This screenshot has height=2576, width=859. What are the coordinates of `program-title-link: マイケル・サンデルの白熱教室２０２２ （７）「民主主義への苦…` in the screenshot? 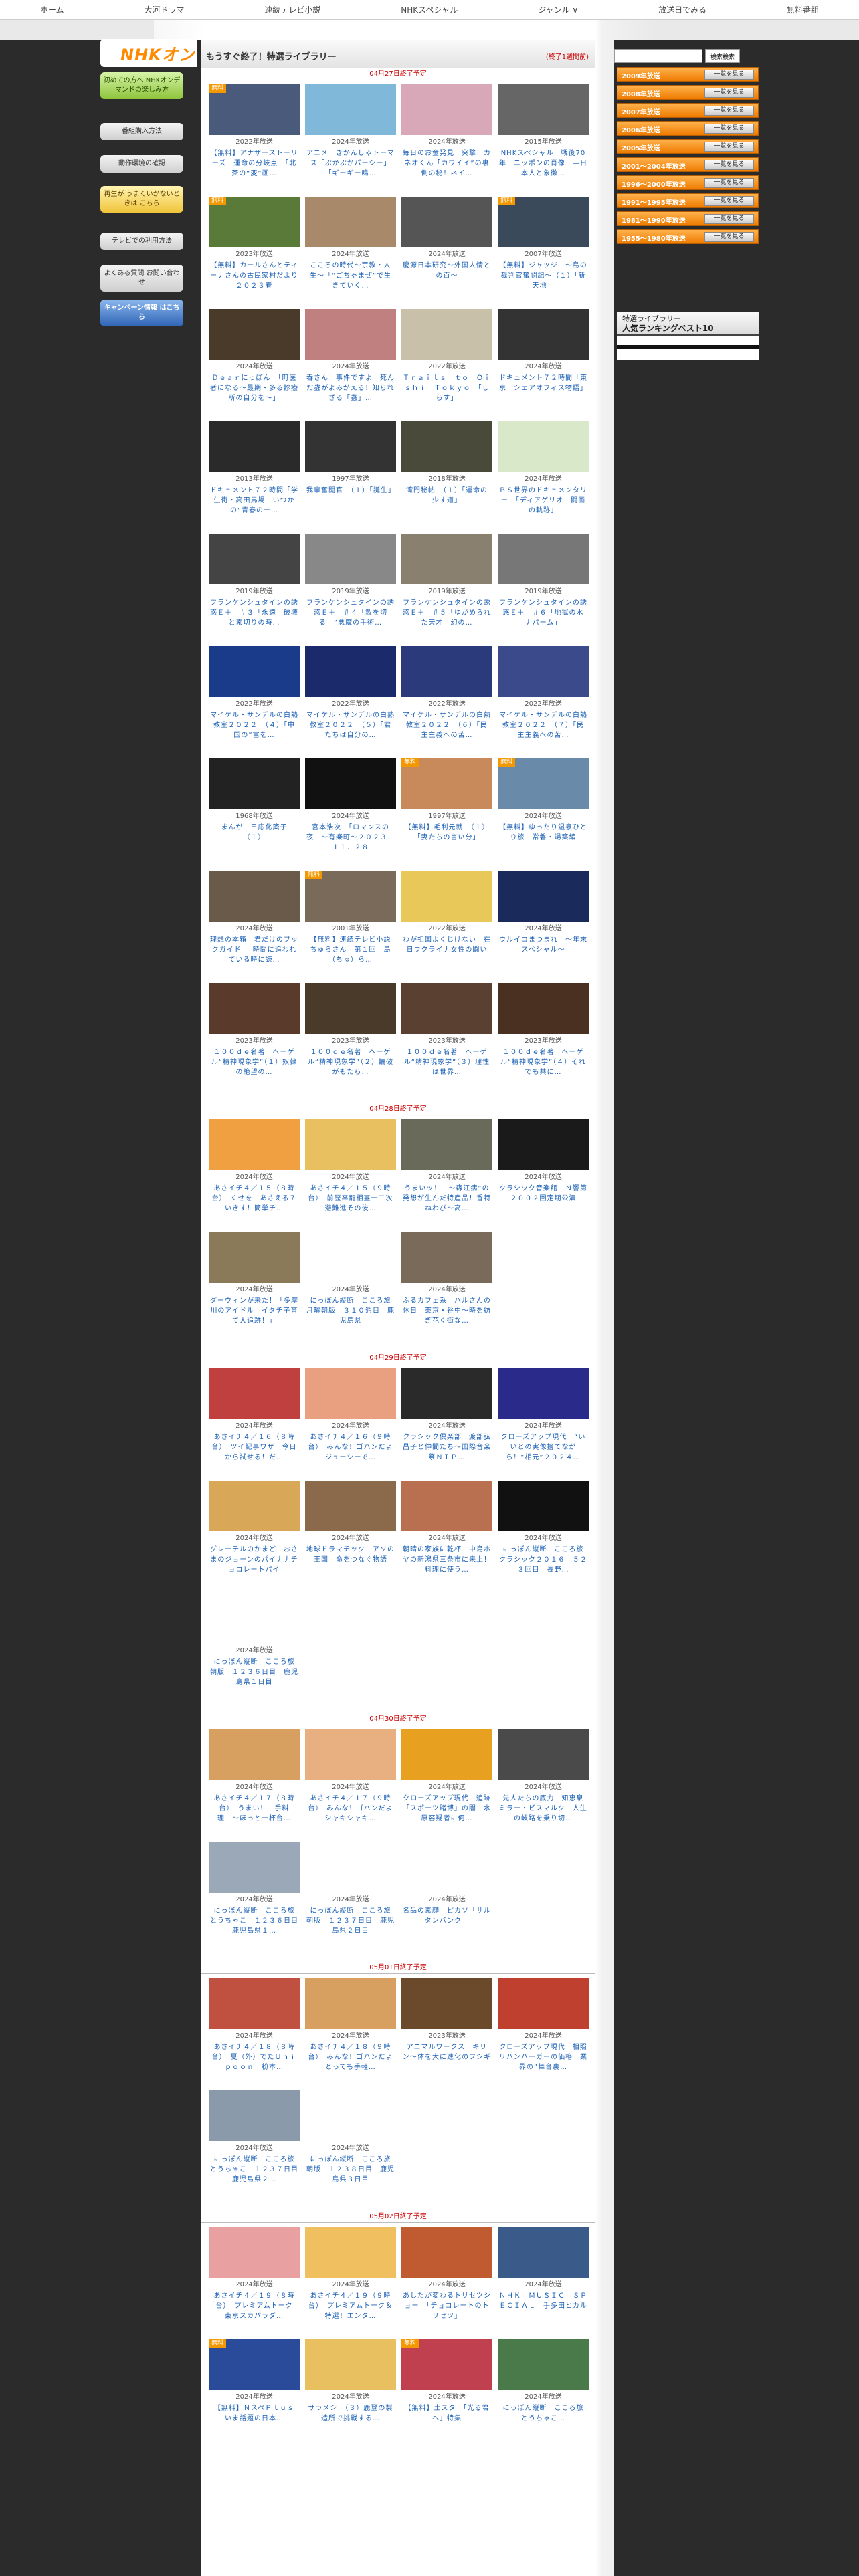 It's located at (543, 725).